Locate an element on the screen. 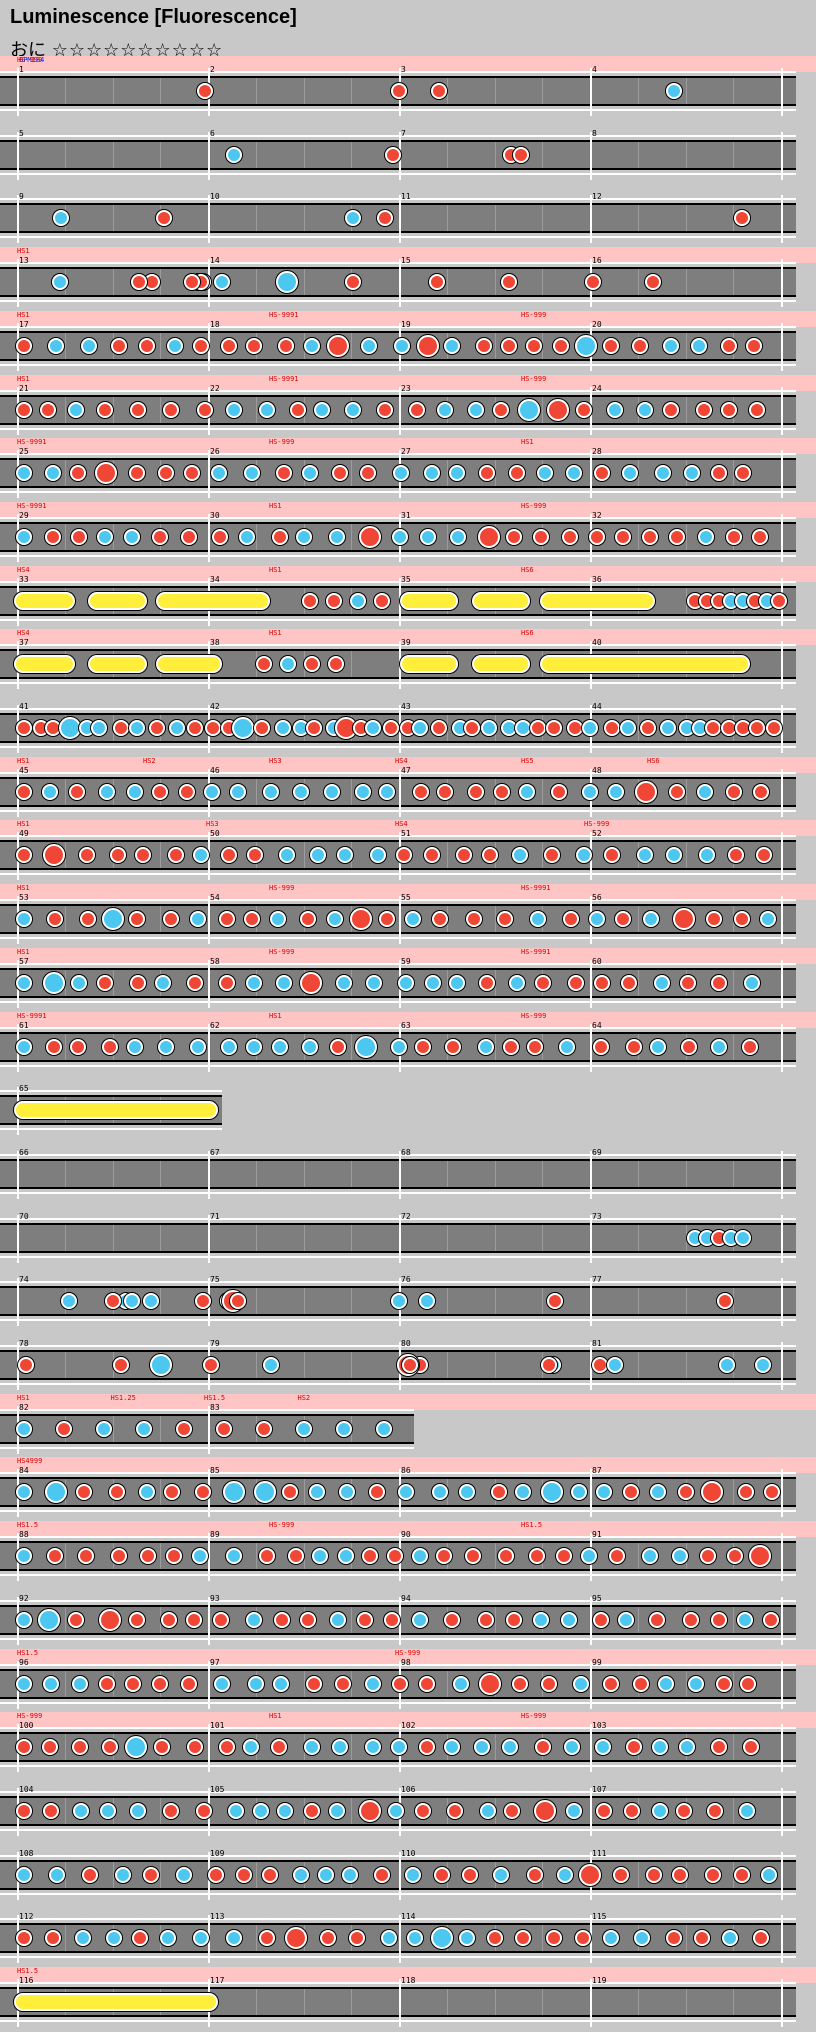 The image size is (816, 2032). measure-number: 87 is located at coordinates (597, 1471).